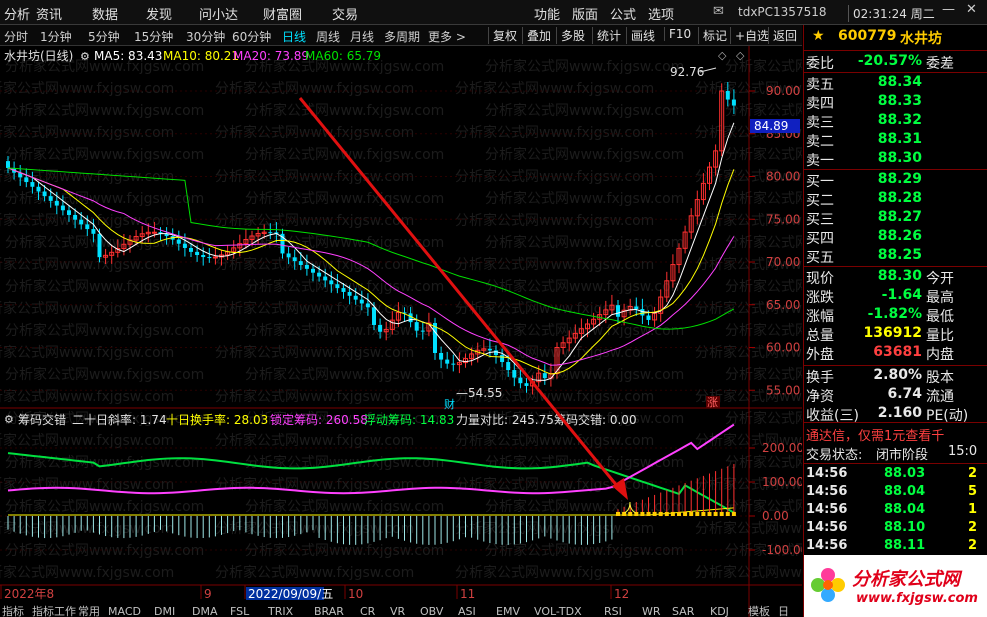 The image size is (987, 617). What do you see at coordinates (904, 394) in the screenshot?
I see `stat-value: 6.74` at bounding box center [904, 394].